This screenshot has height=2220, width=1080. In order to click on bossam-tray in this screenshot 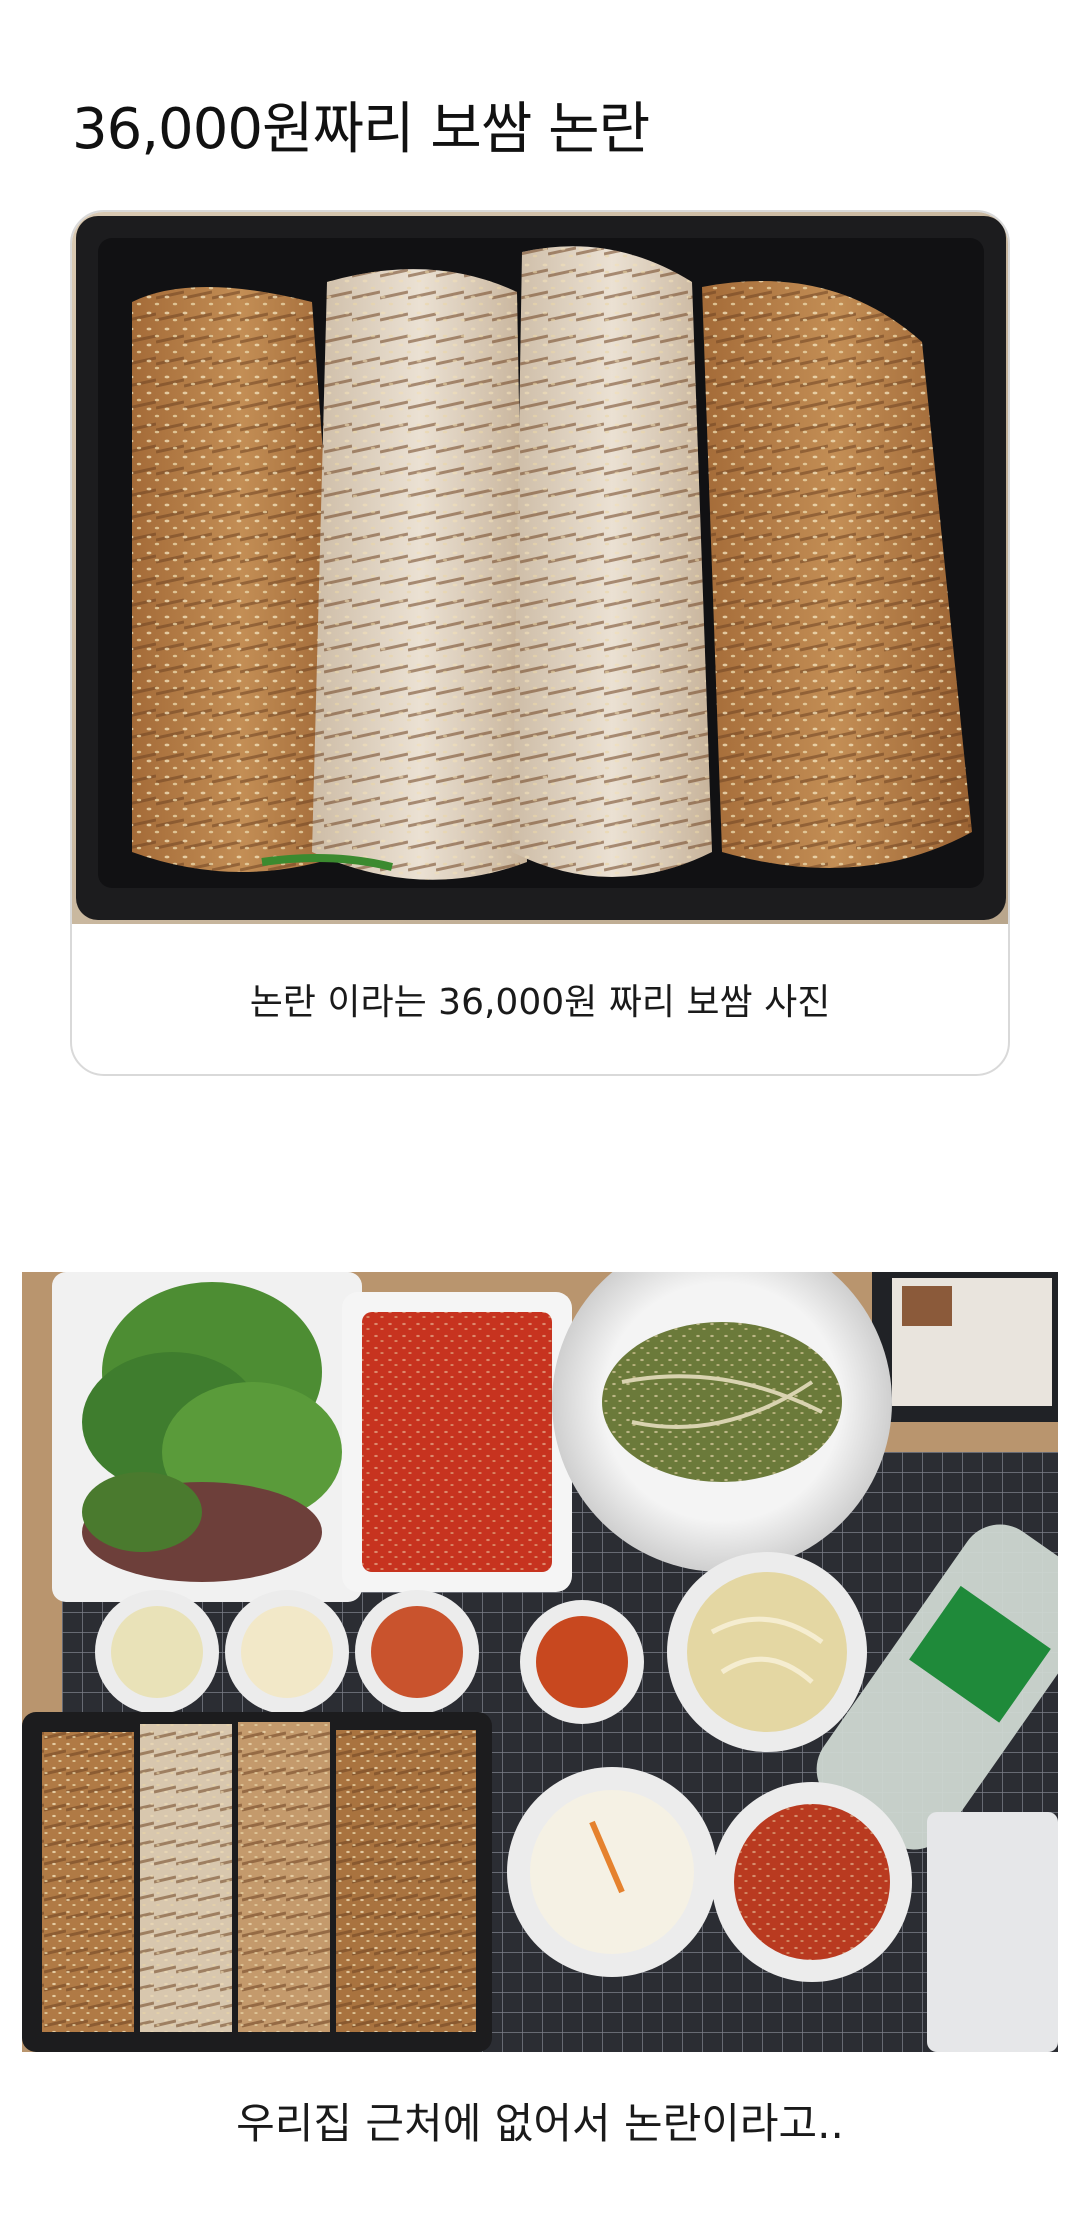, I will do `click(257, 1882)`.